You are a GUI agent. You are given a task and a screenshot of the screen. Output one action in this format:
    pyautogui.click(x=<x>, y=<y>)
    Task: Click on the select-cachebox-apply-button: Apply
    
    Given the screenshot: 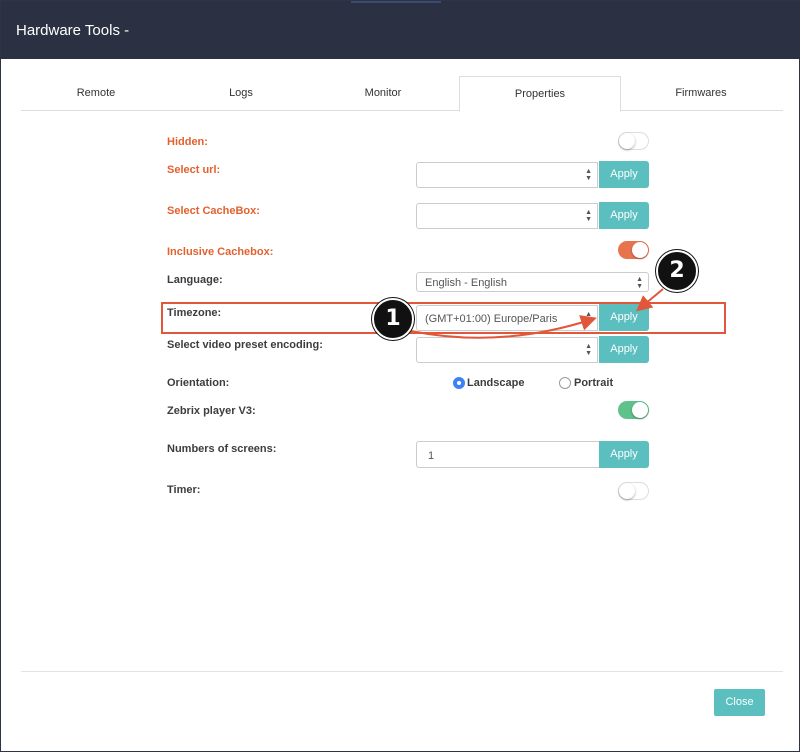 What is the action you would take?
    pyautogui.click(x=624, y=215)
    